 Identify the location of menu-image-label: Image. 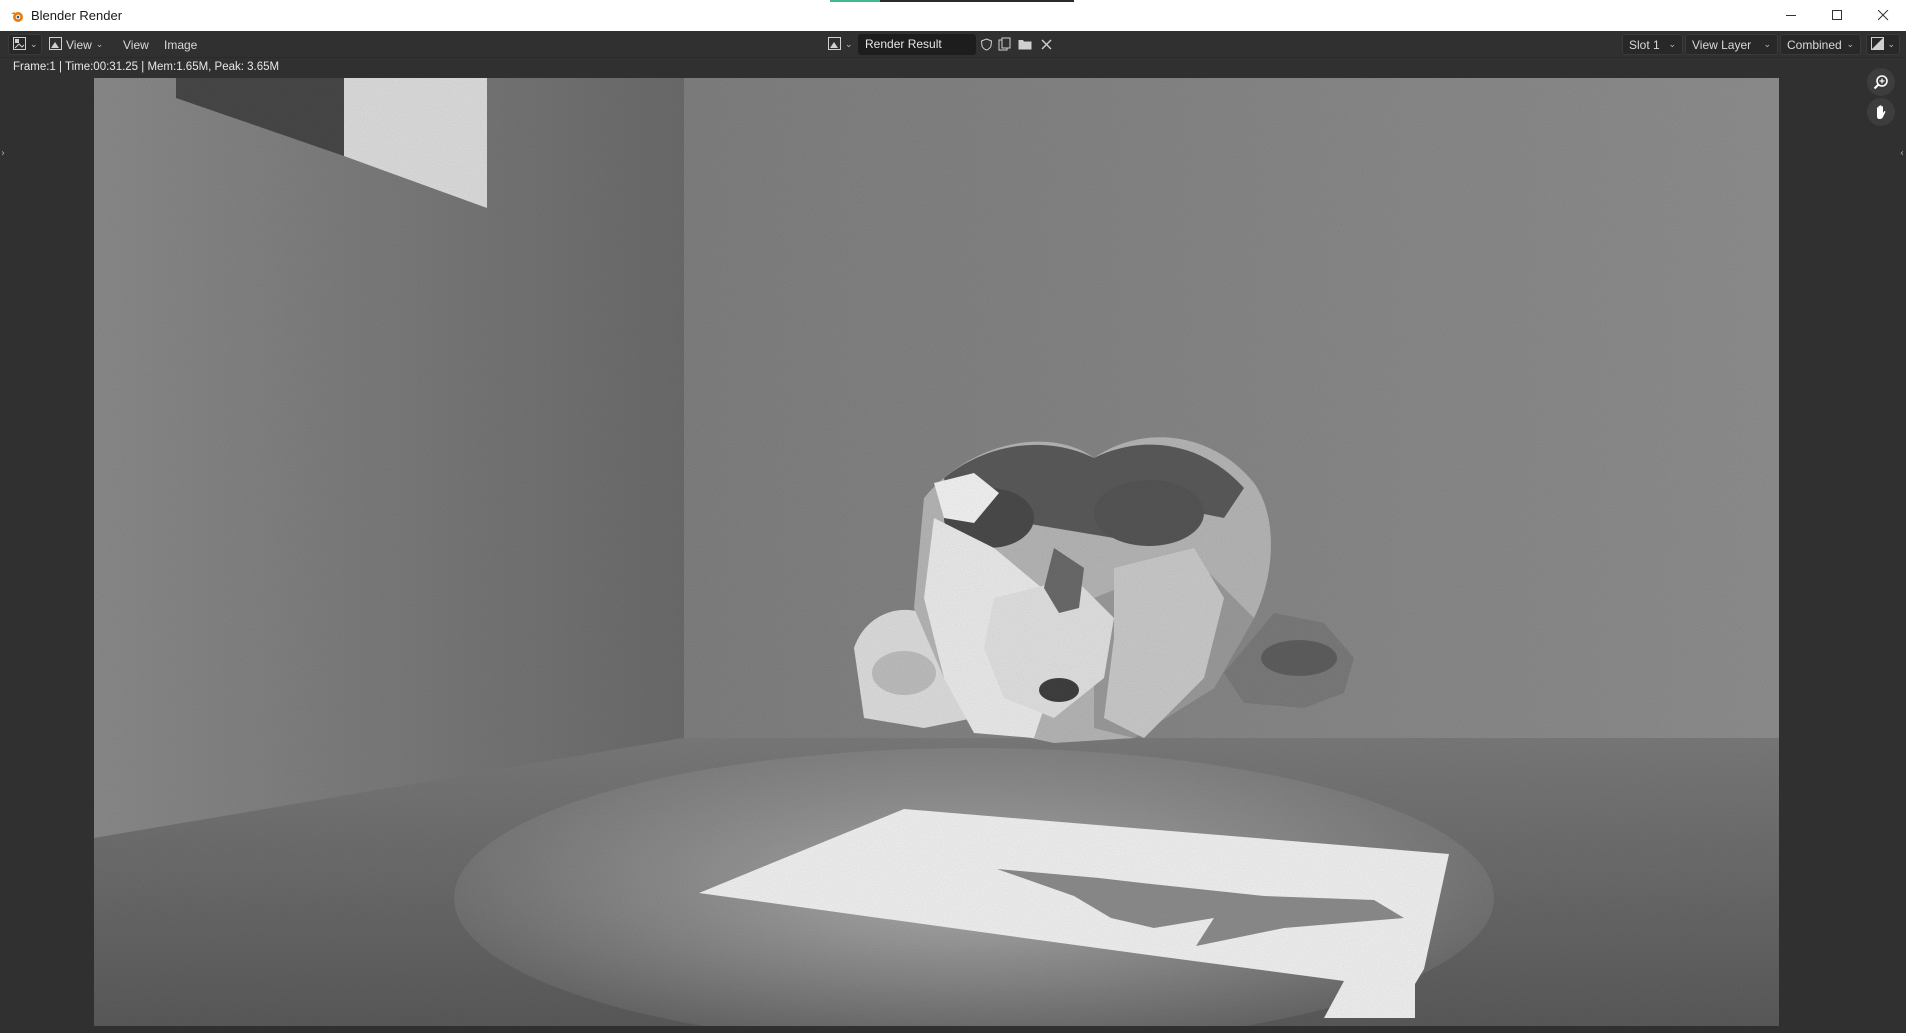
(181, 44).